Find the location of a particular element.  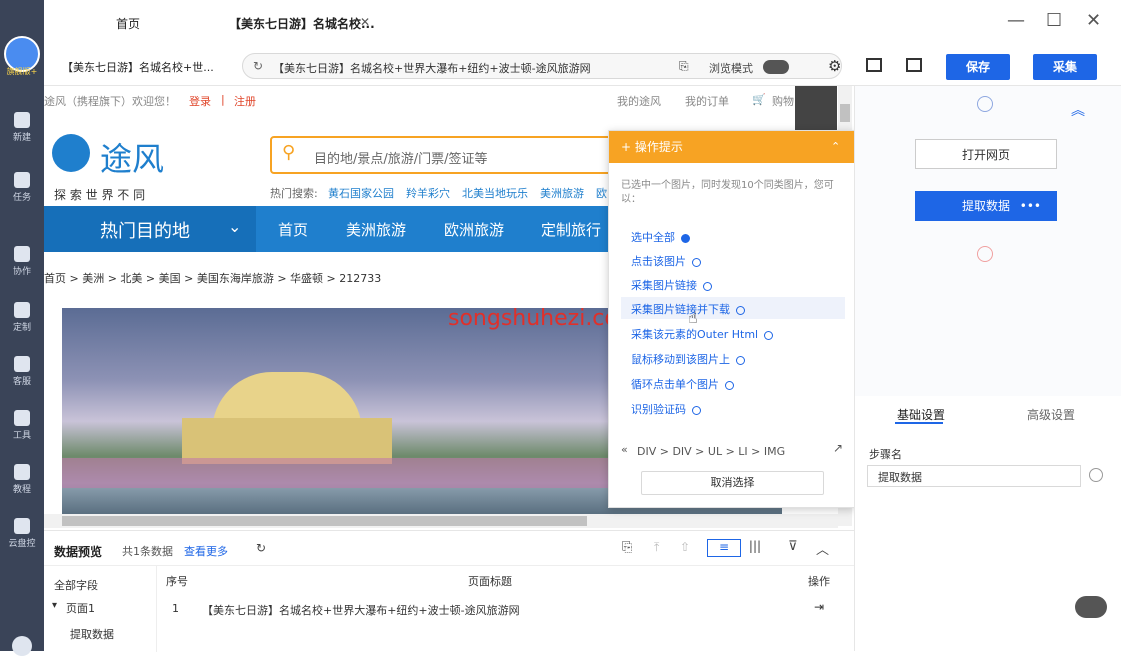

minimize-icon: — is located at coordinates (1016, 20).